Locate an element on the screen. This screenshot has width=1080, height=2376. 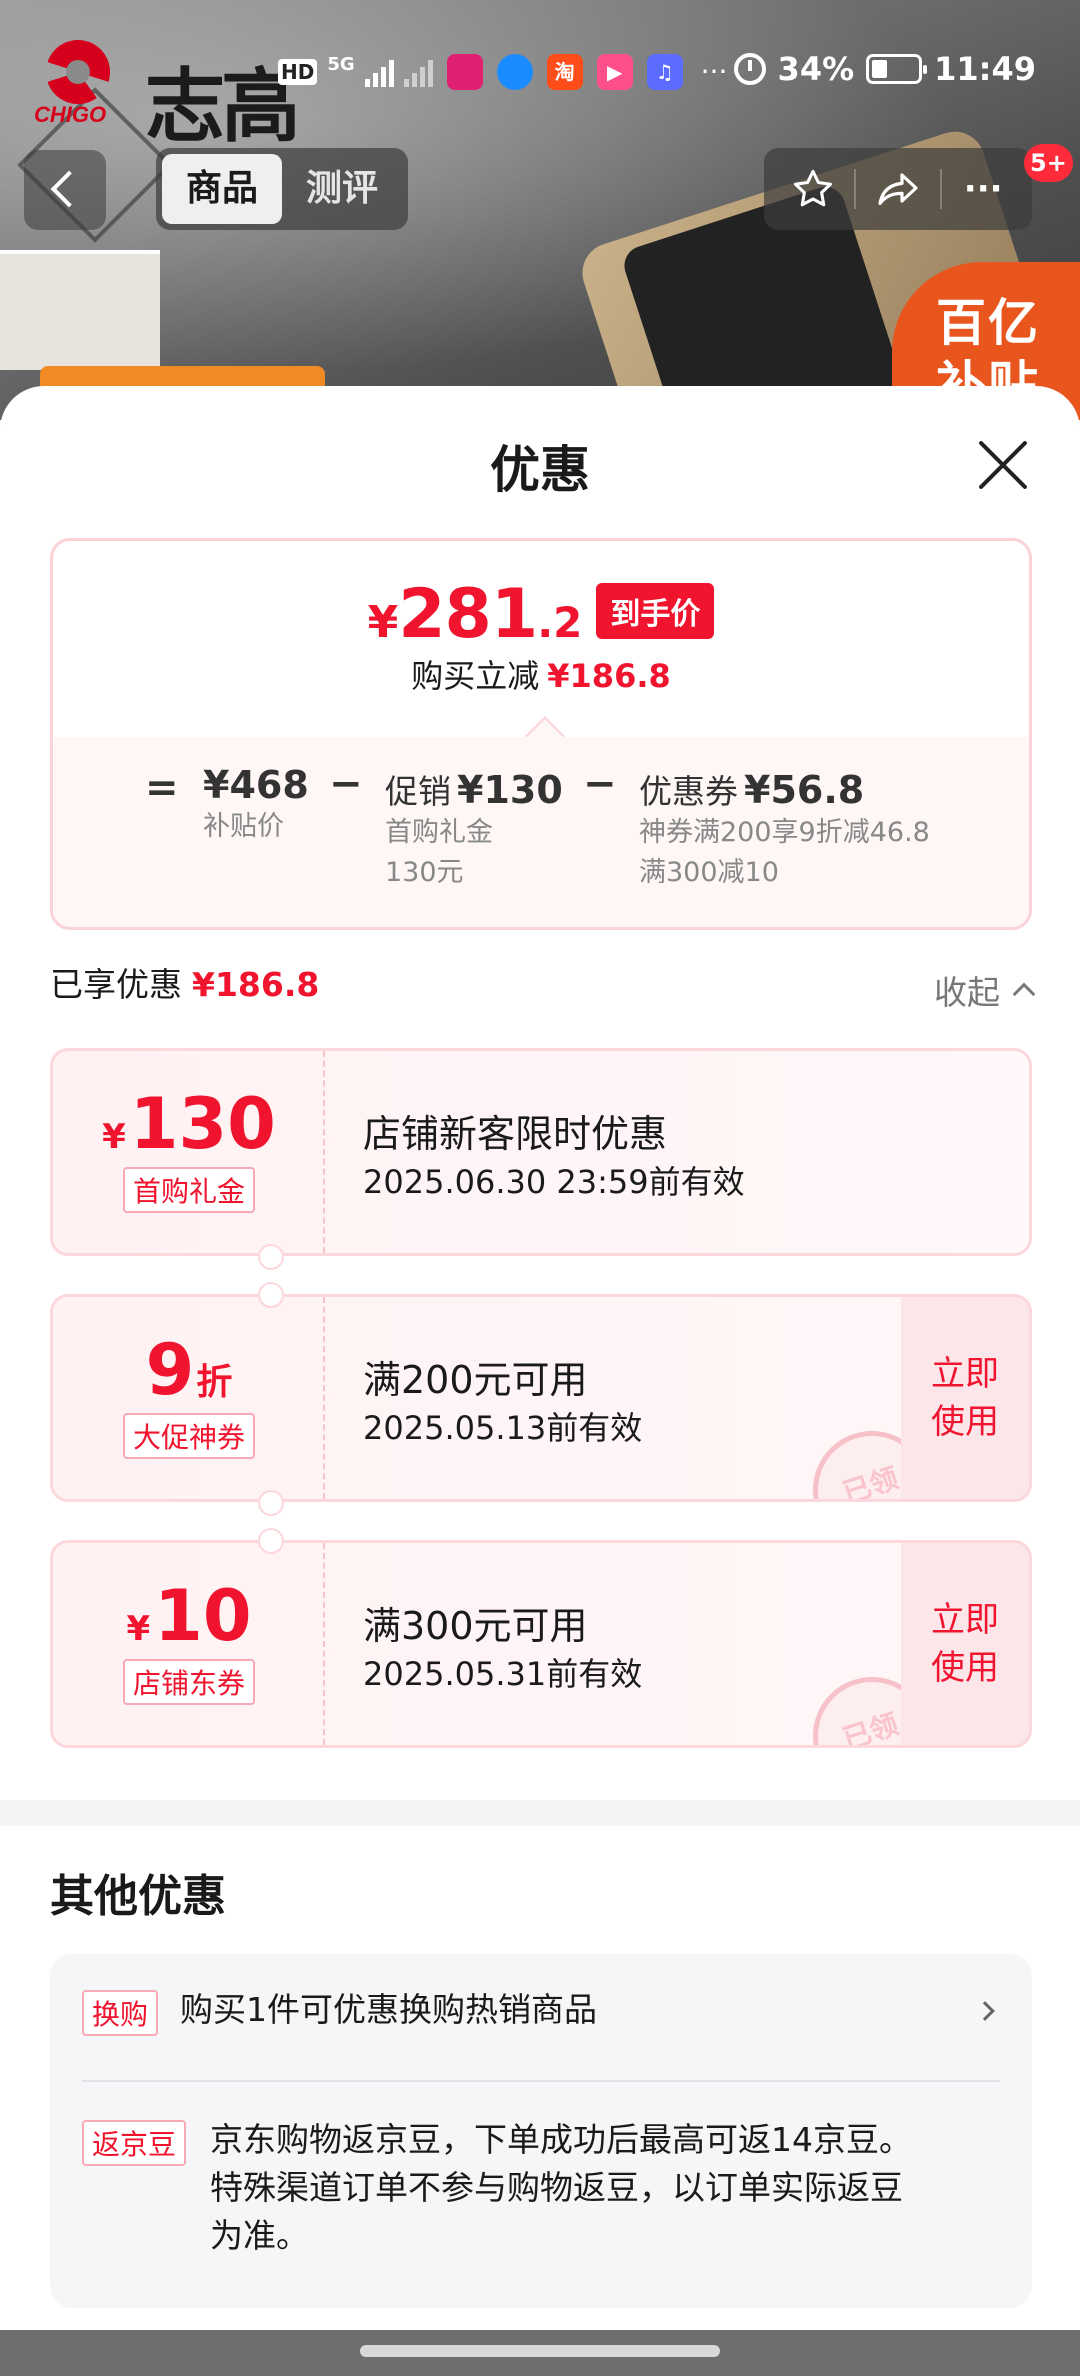
more-button: ··· is located at coordinates (983, 189).